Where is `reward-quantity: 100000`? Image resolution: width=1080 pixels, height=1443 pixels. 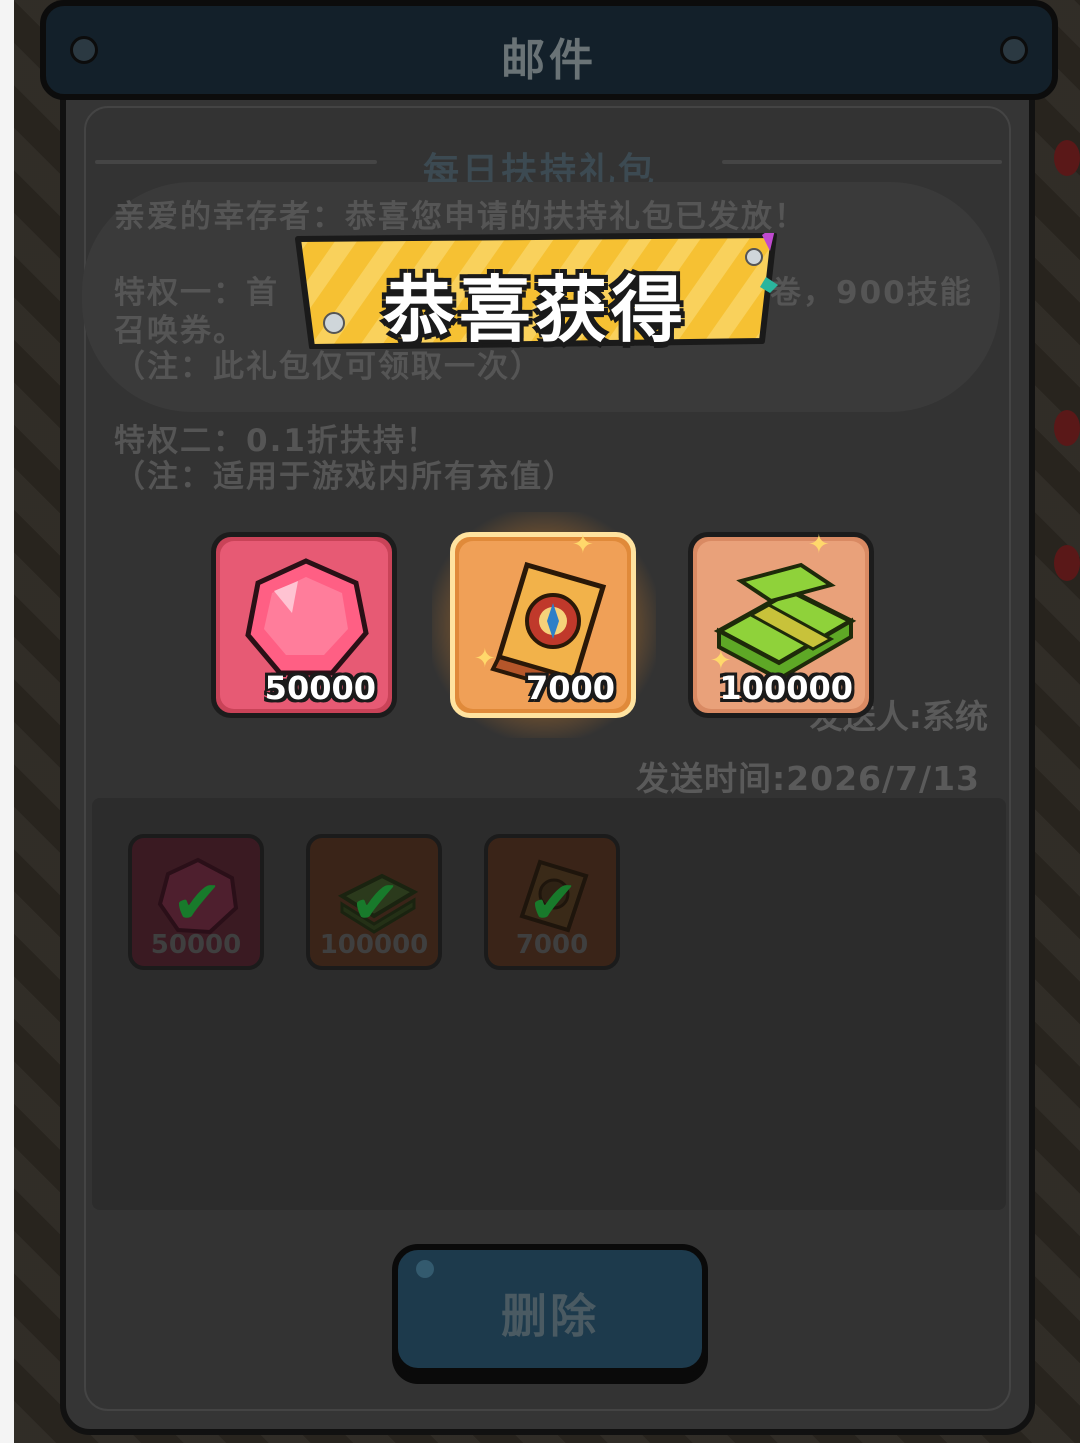
reward-quantity: 100000 is located at coordinates (786, 688).